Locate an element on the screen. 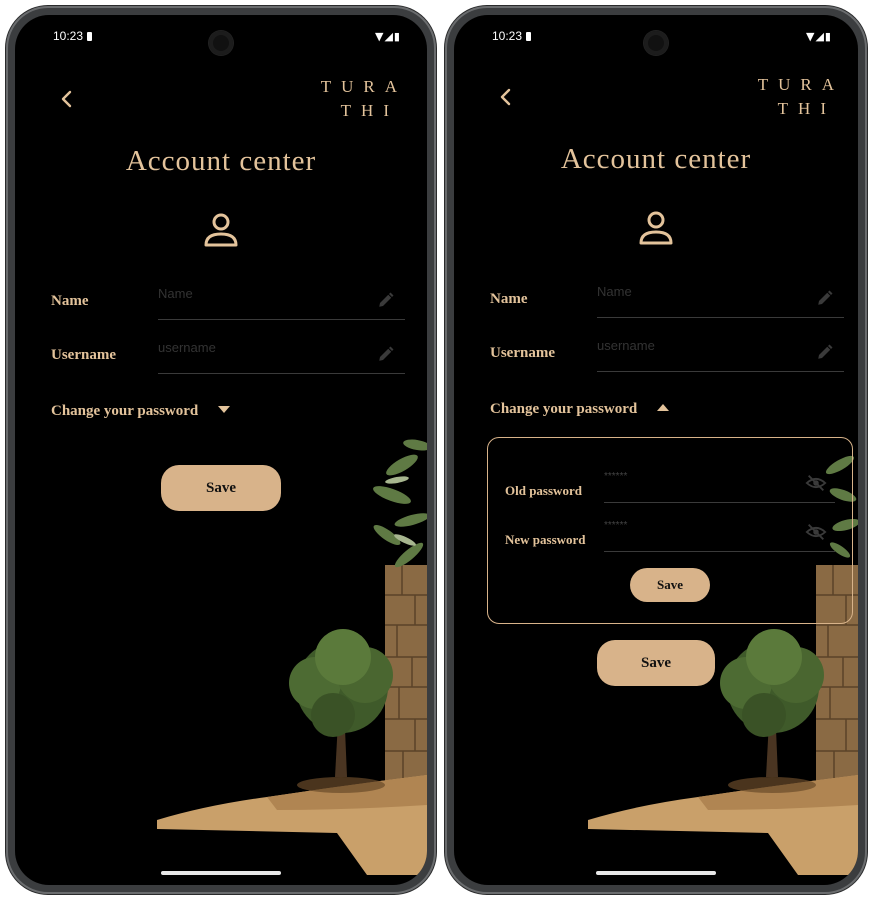 This screenshot has width=871, height=897. new-password-row: New password is located at coordinates (670, 534).